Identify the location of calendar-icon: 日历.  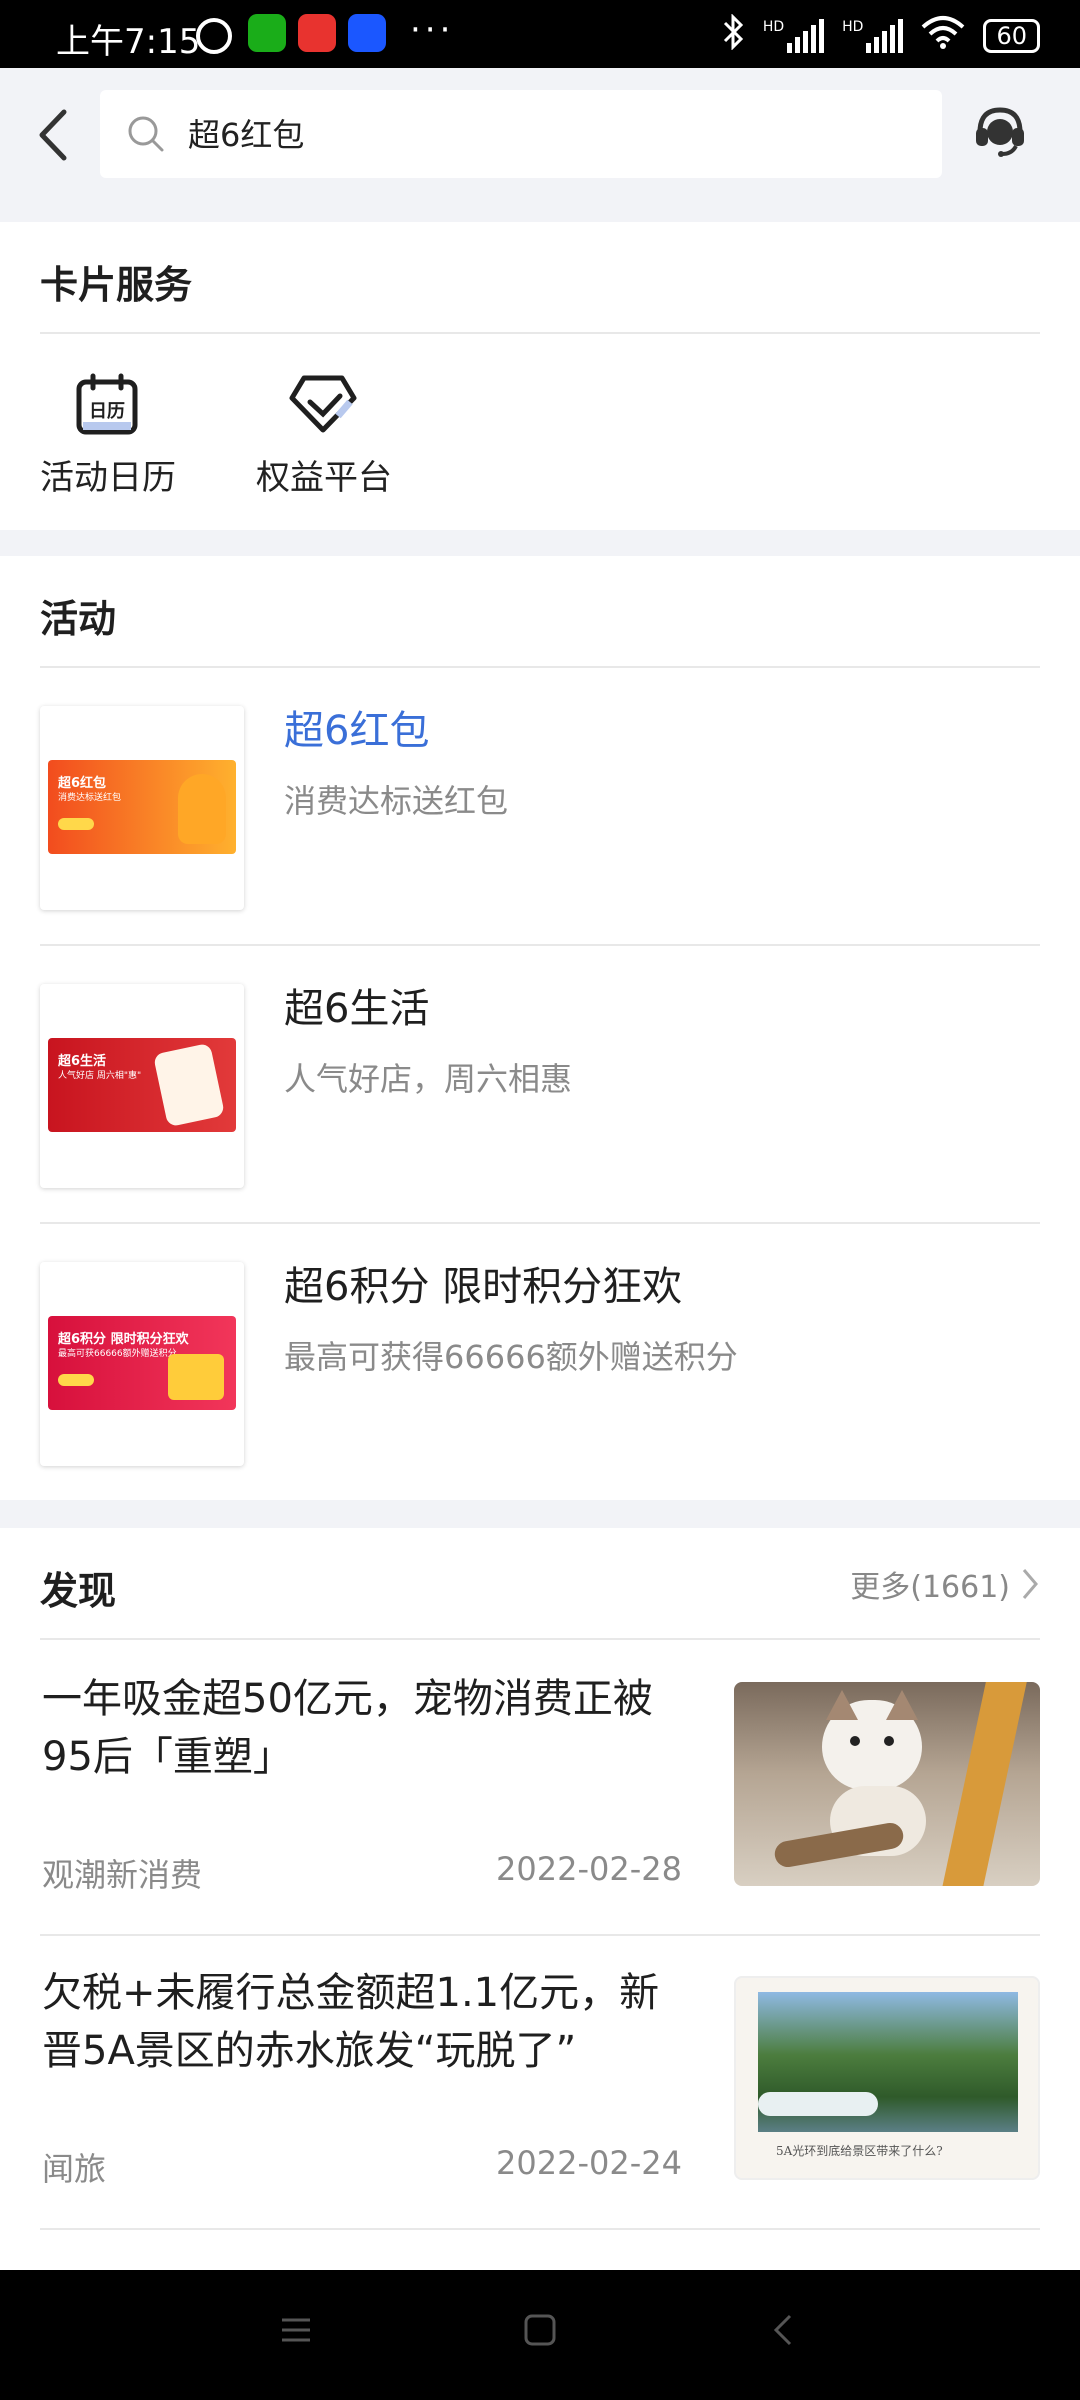
(107, 404).